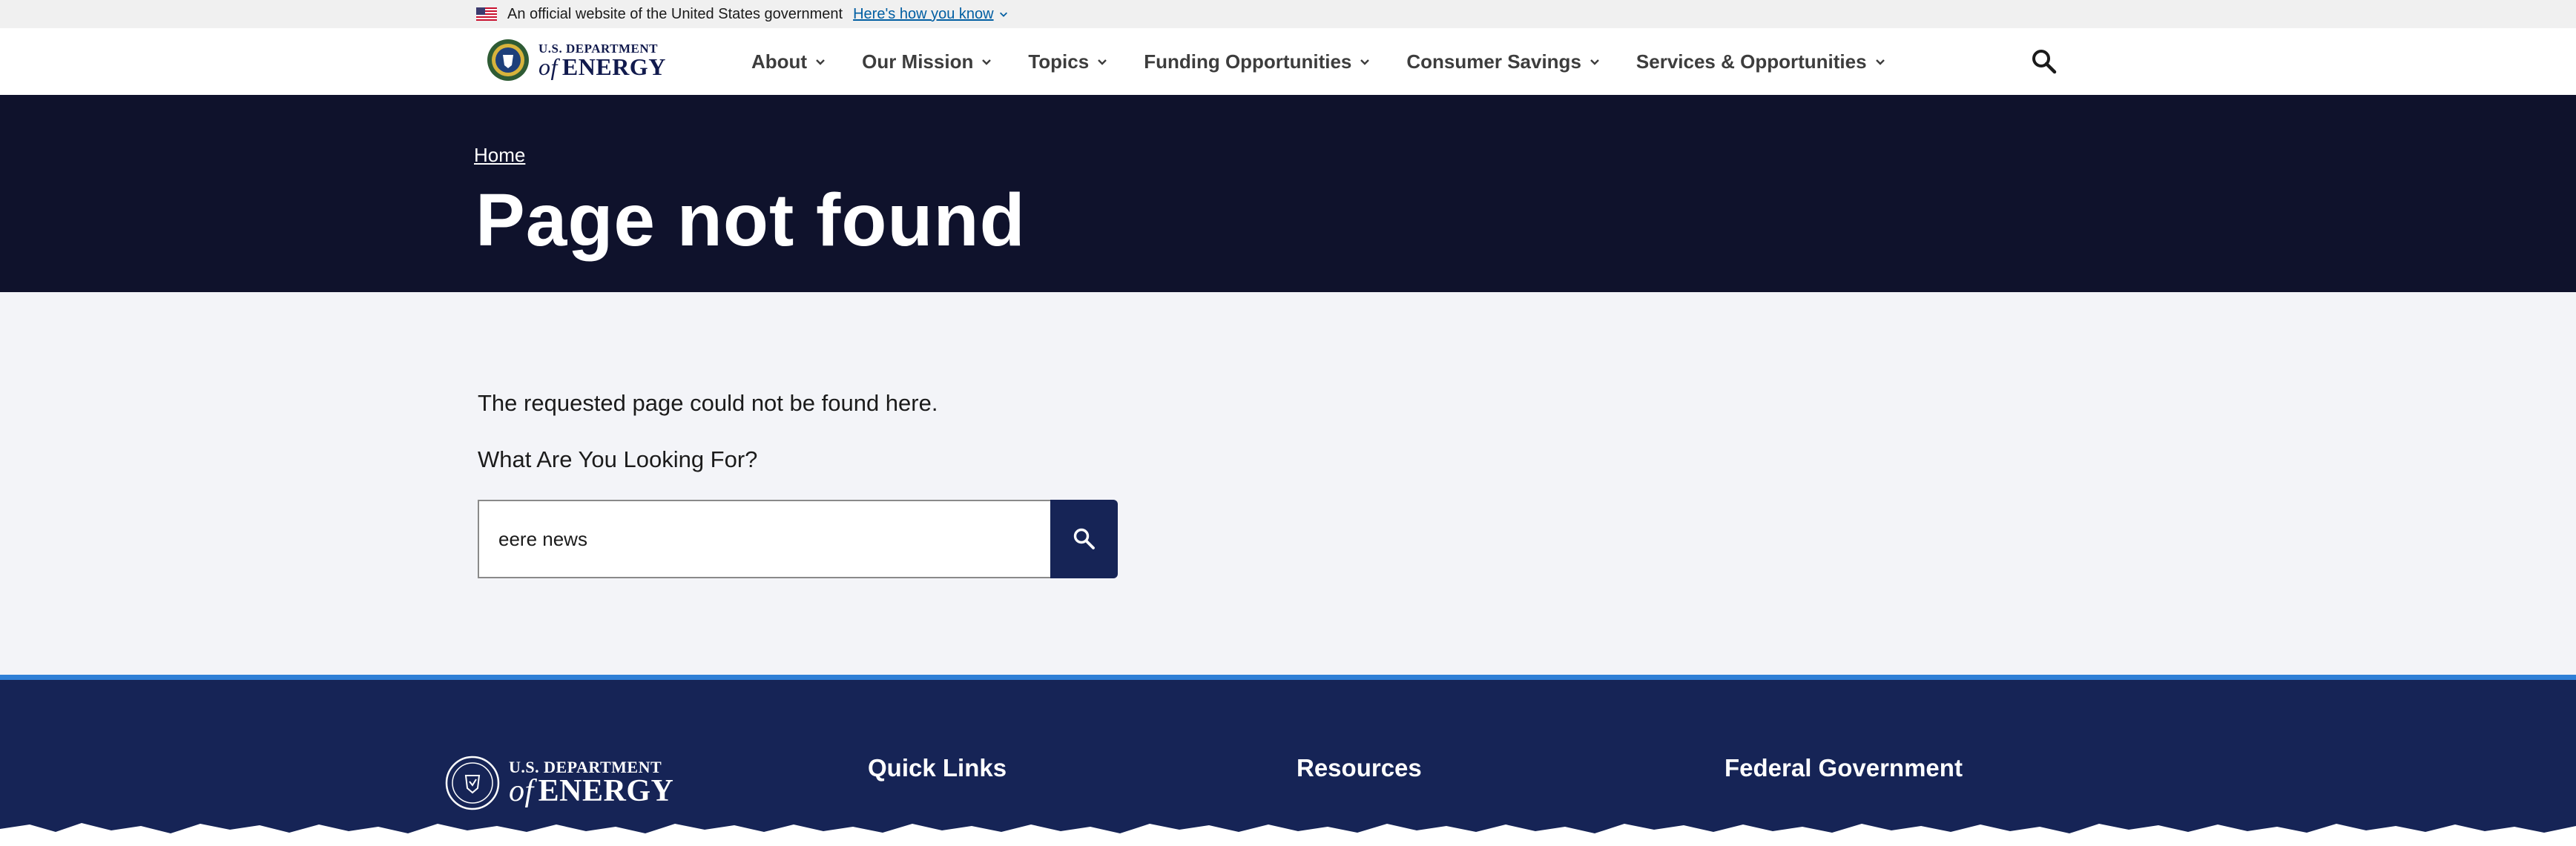  I want to click on nav-our-mission-label: Our Mission, so click(918, 61).